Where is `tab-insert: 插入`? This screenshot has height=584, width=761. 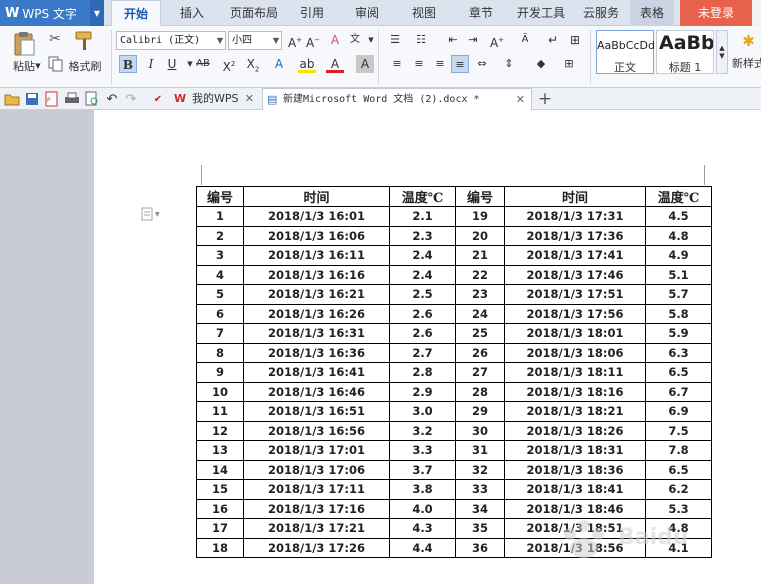
tab-insert: 插入 is located at coordinates (192, 13).